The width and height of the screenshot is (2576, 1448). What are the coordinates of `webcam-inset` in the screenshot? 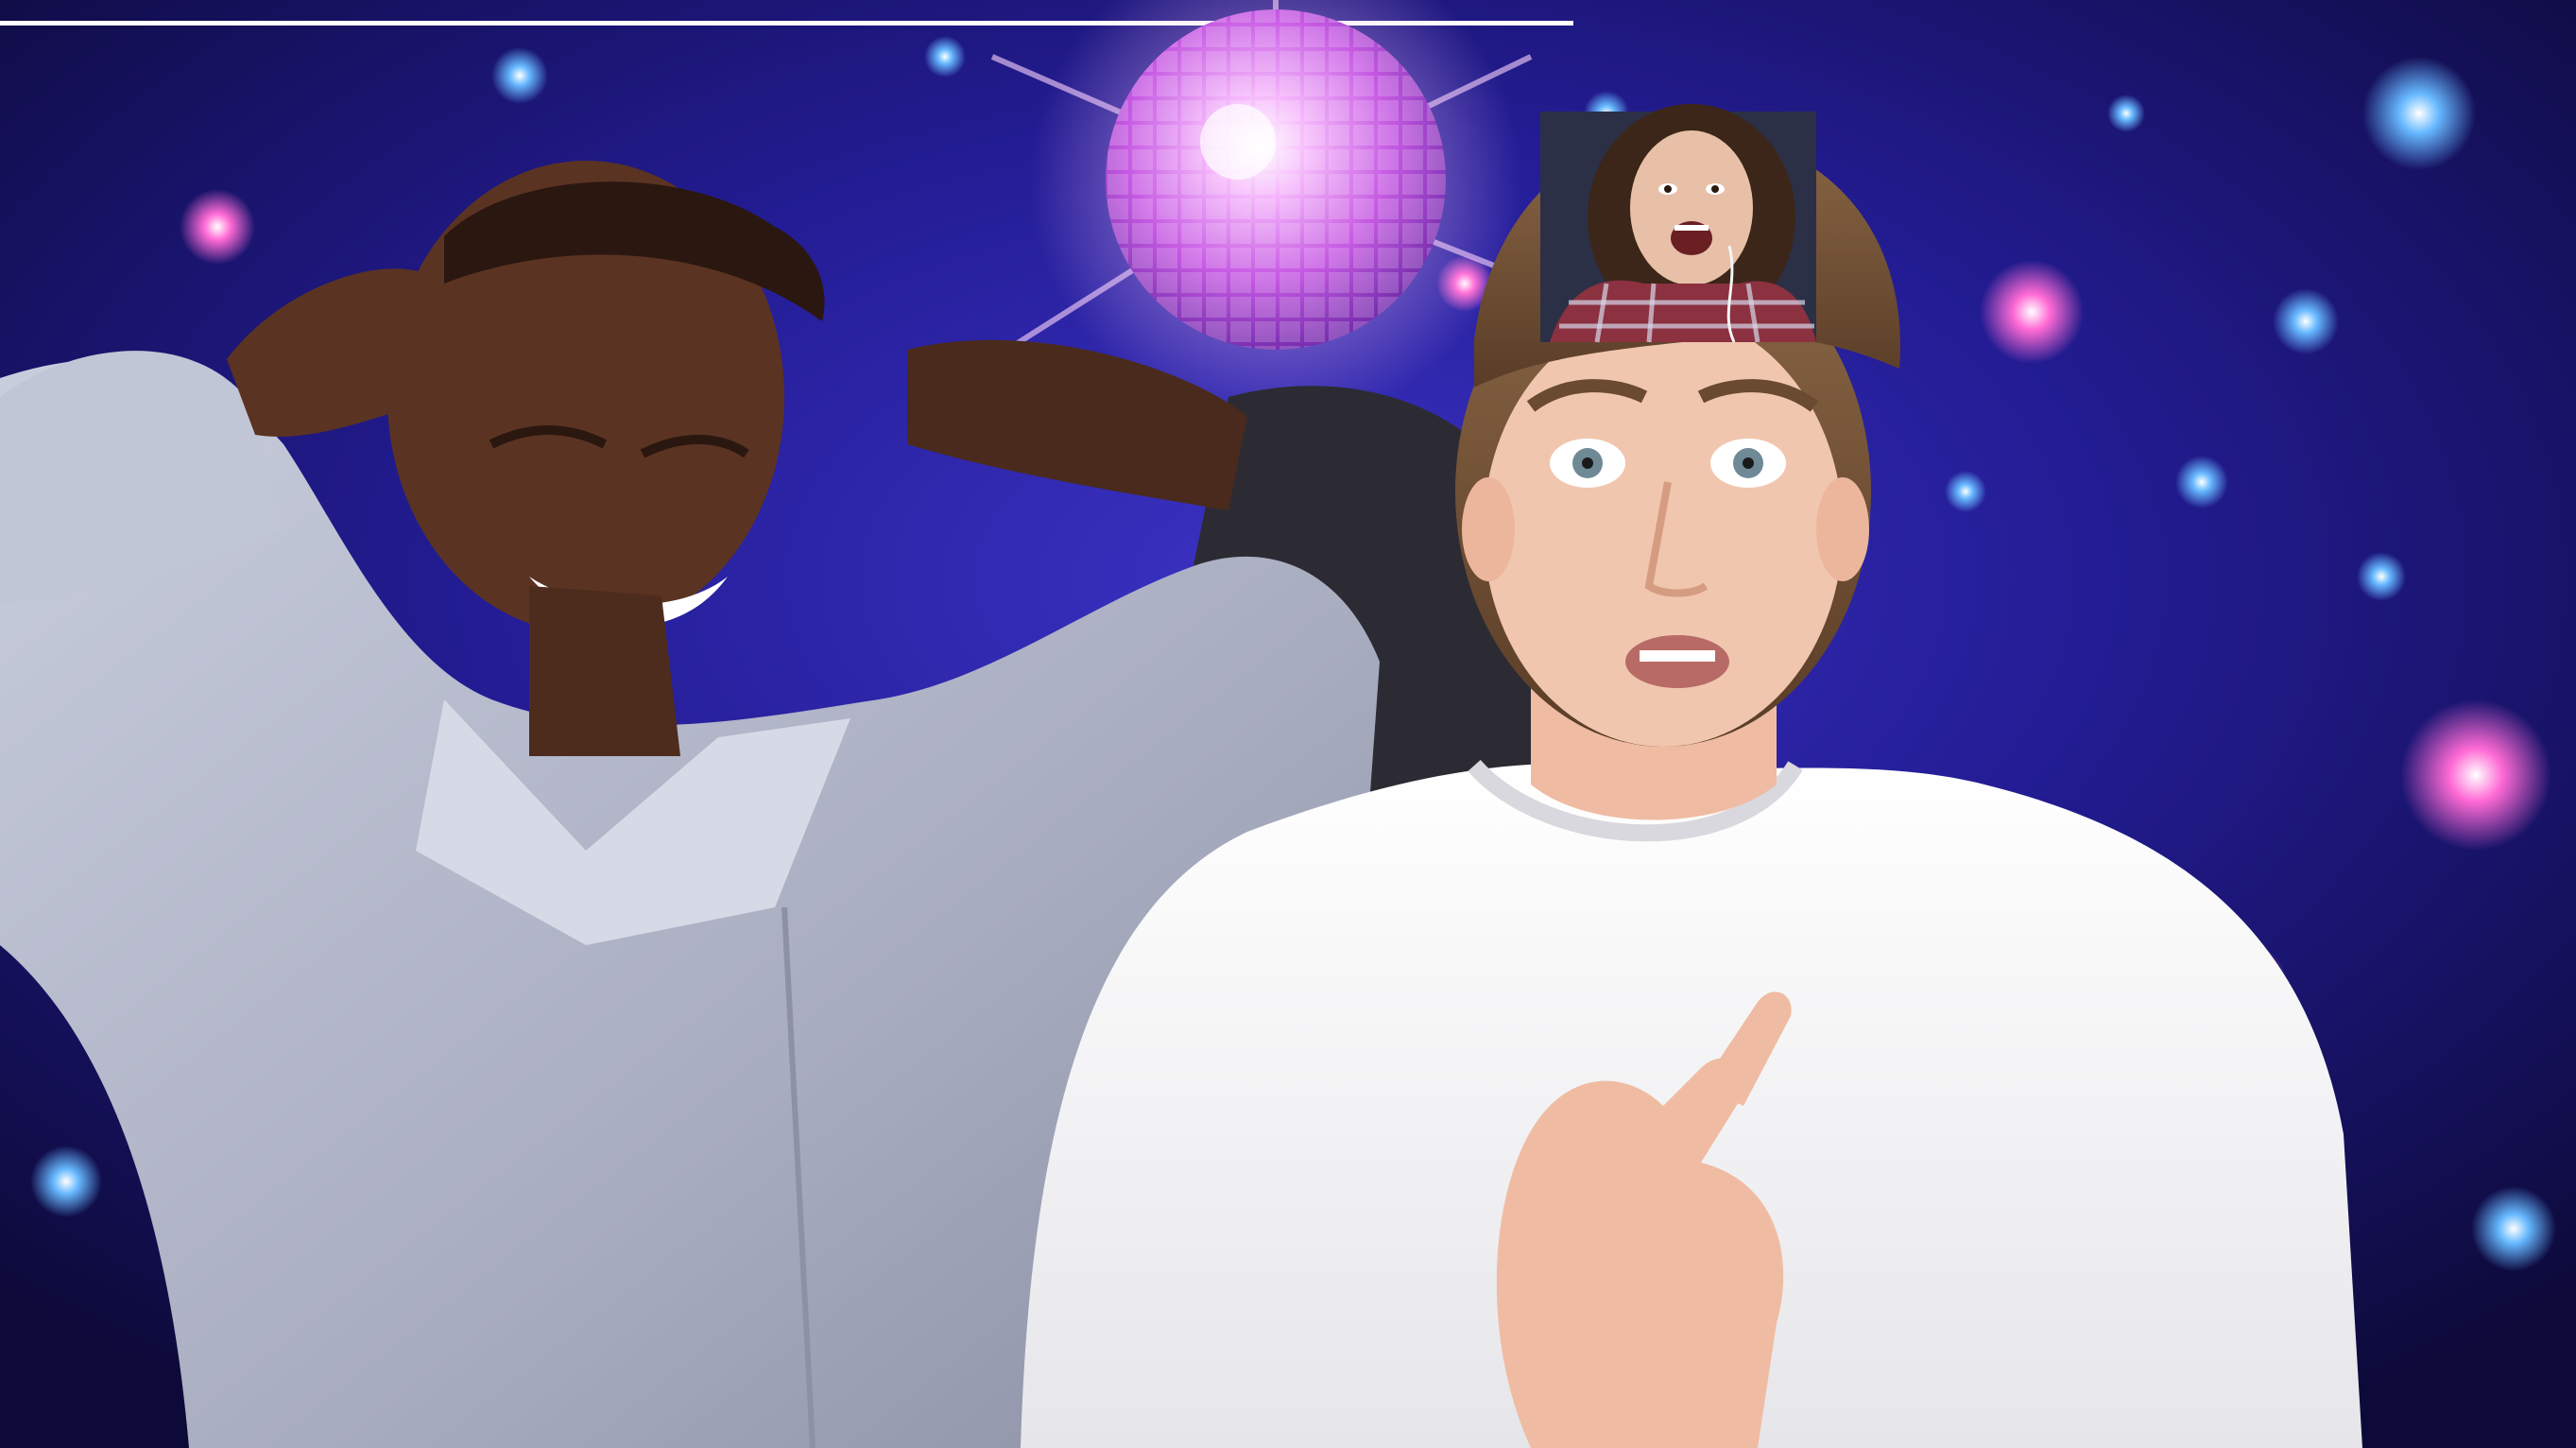 It's located at (1678, 223).